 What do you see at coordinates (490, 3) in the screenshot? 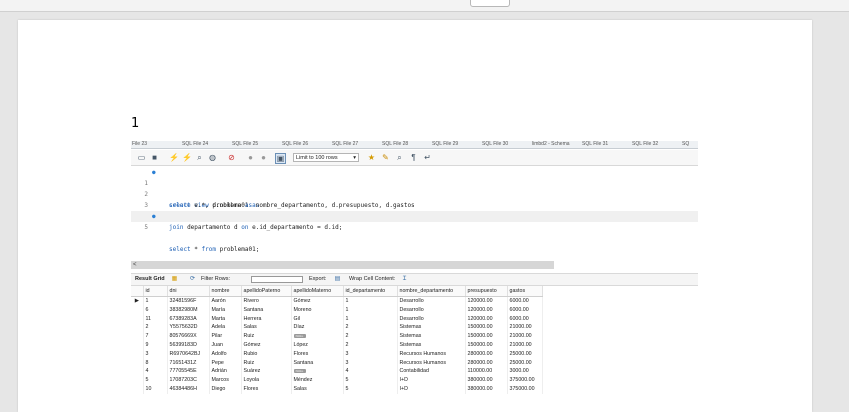
I see `top-bar-tab` at bounding box center [490, 3].